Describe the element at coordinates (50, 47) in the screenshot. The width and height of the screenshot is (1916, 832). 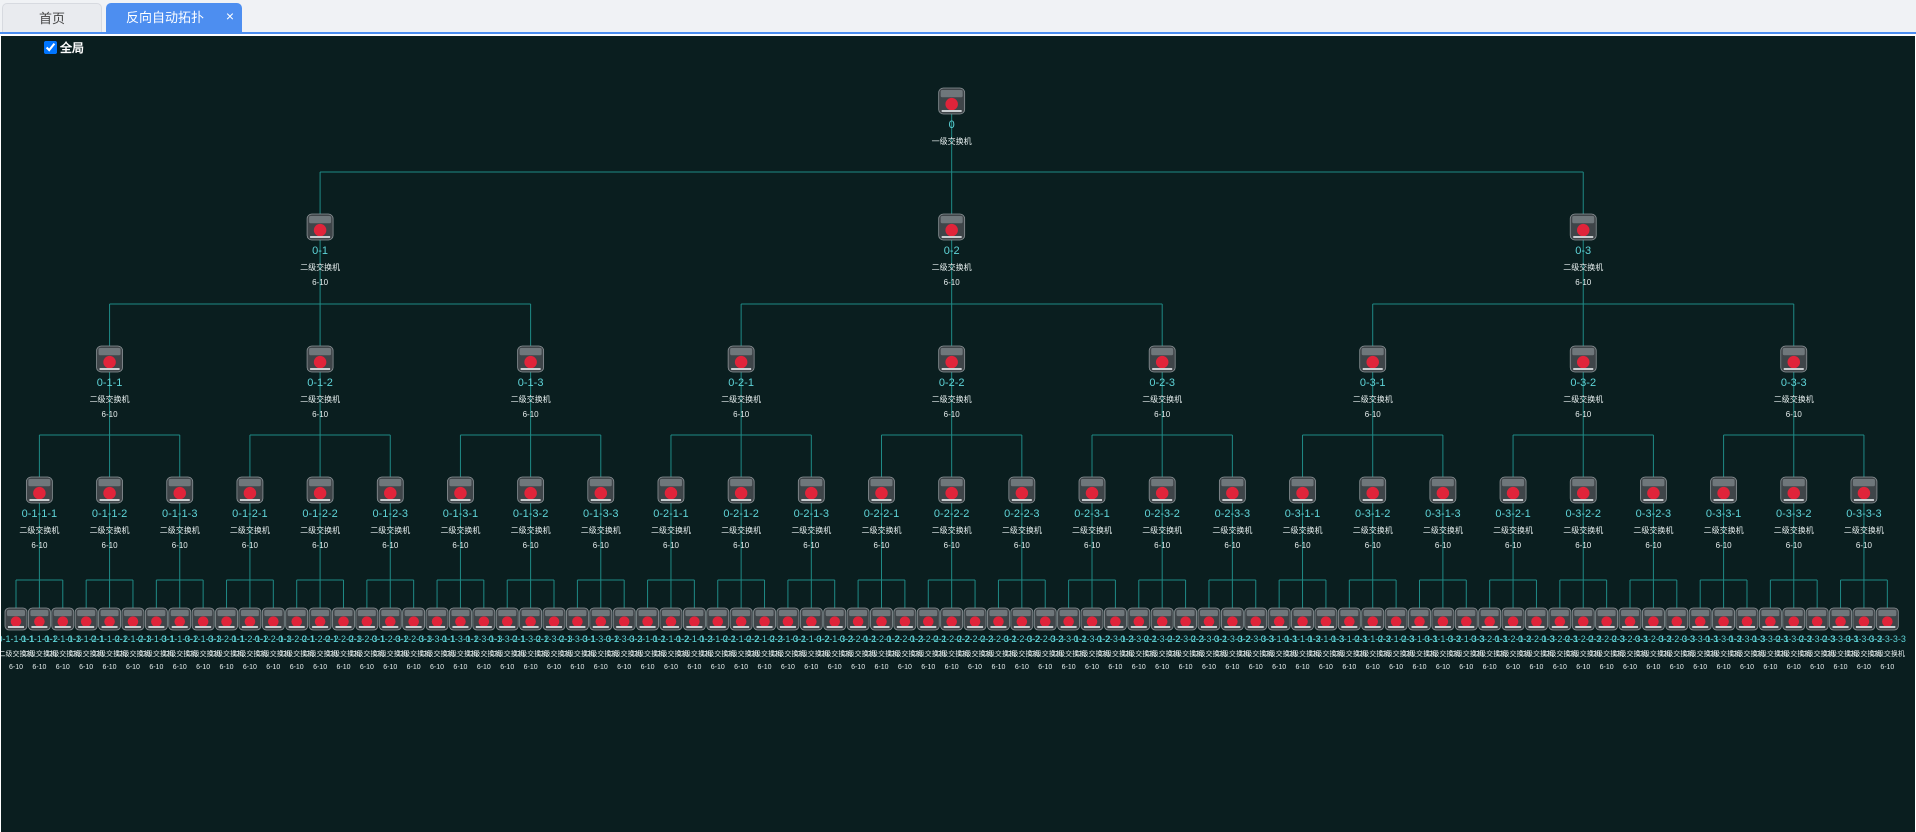
I see `global-checkbox-input` at that location.